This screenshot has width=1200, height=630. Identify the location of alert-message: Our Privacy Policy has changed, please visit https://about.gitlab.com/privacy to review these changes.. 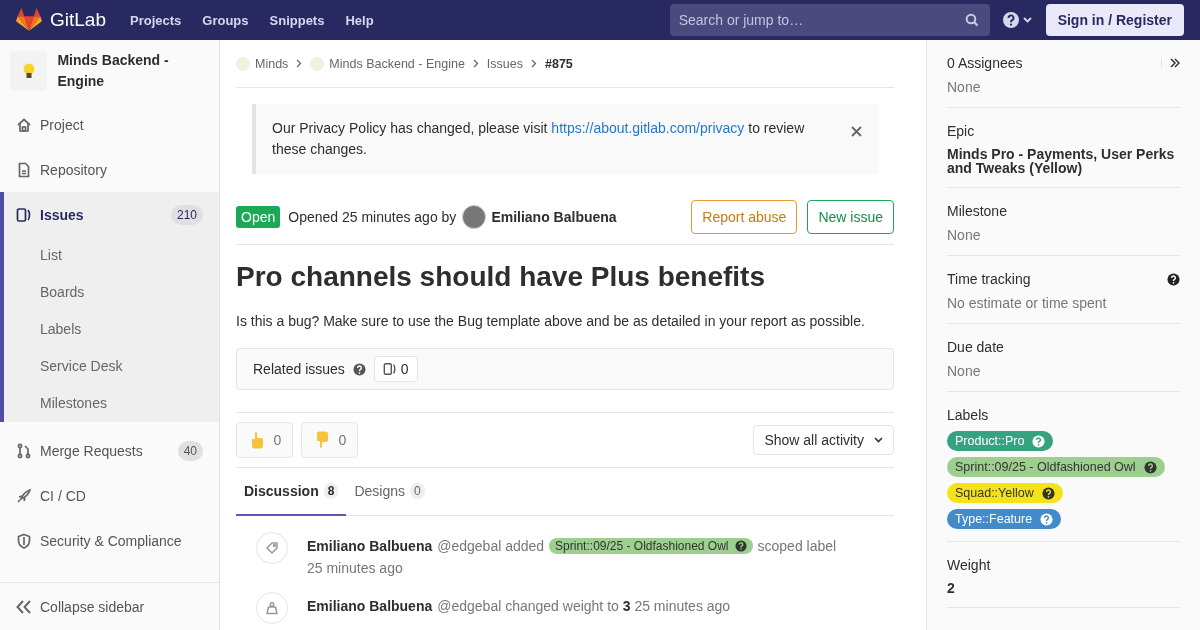
(539, 139).